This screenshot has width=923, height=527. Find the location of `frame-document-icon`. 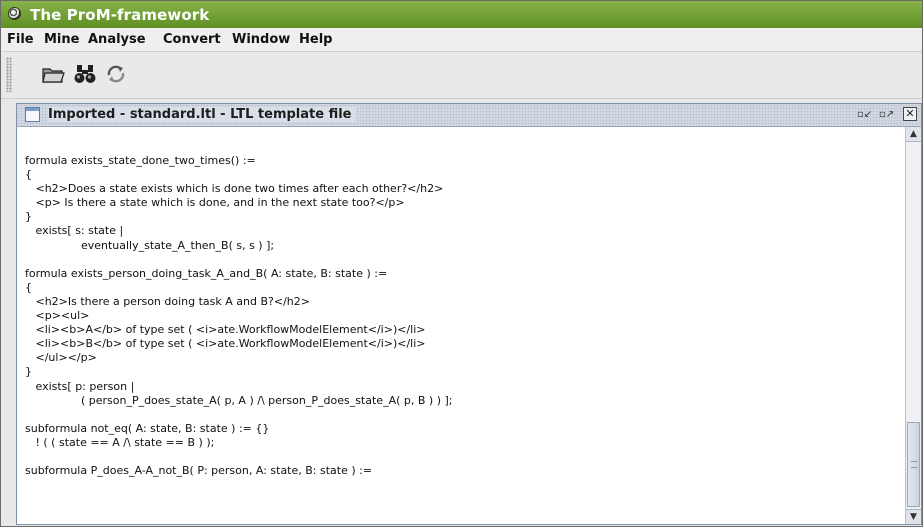

frame-document-icon is located at coordinates (32, 114).